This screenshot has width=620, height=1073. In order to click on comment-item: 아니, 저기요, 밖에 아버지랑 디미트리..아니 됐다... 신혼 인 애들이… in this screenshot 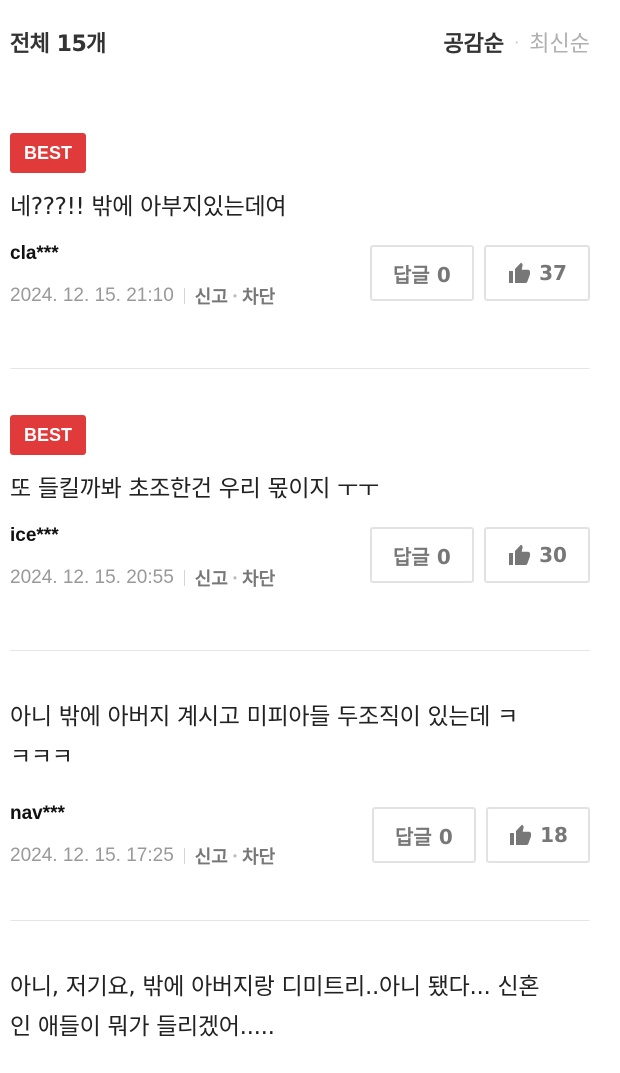, I will do `click(300, 1007)`.